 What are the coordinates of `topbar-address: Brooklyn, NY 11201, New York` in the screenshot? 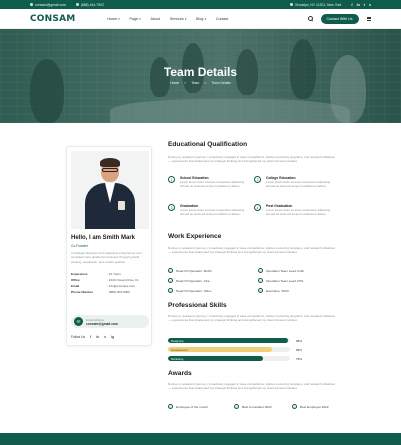 It's located at (315, 5).